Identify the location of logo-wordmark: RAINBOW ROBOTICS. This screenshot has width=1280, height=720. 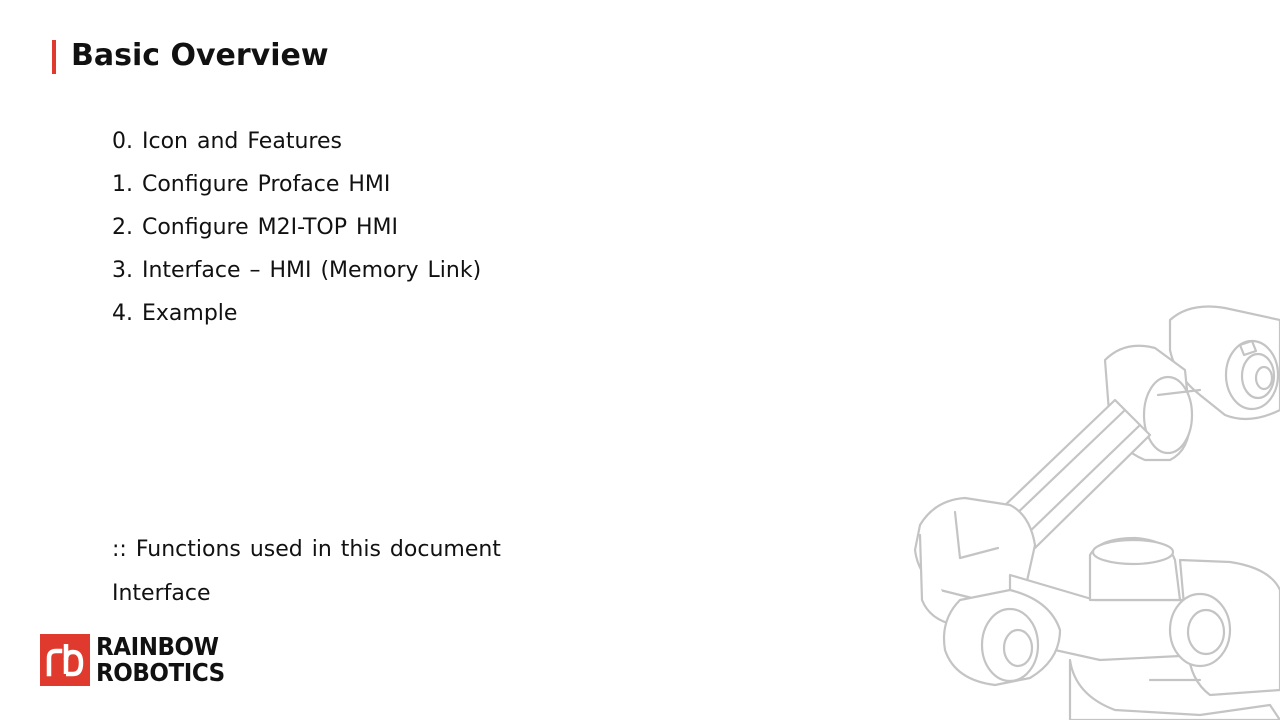
(160, 660).